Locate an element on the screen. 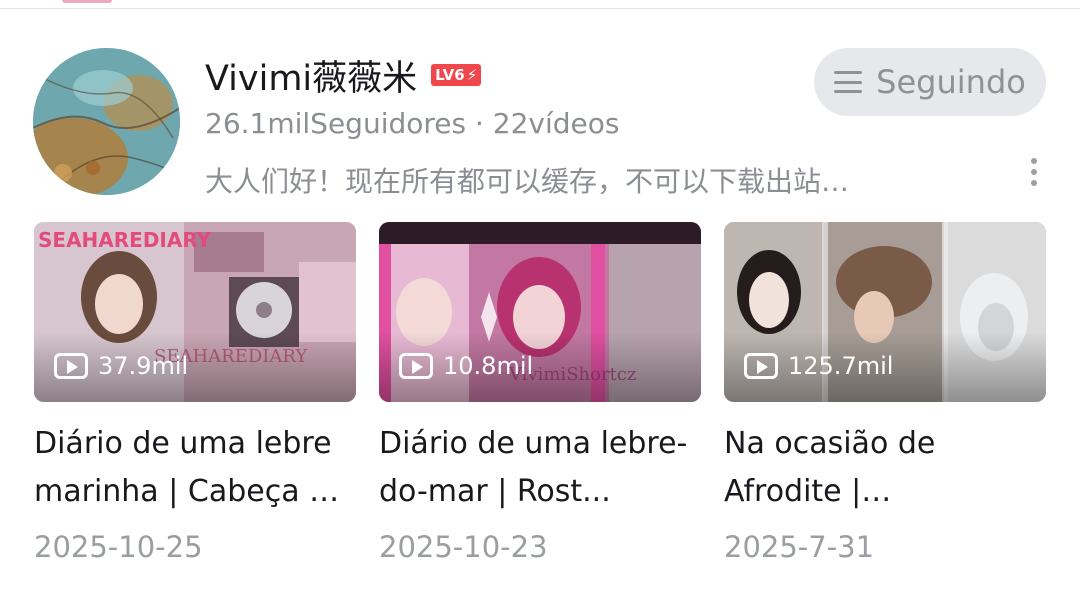 This screenshot has width=1080, height=607. view-count: 125.7mil is located at coordinates (818, 366).